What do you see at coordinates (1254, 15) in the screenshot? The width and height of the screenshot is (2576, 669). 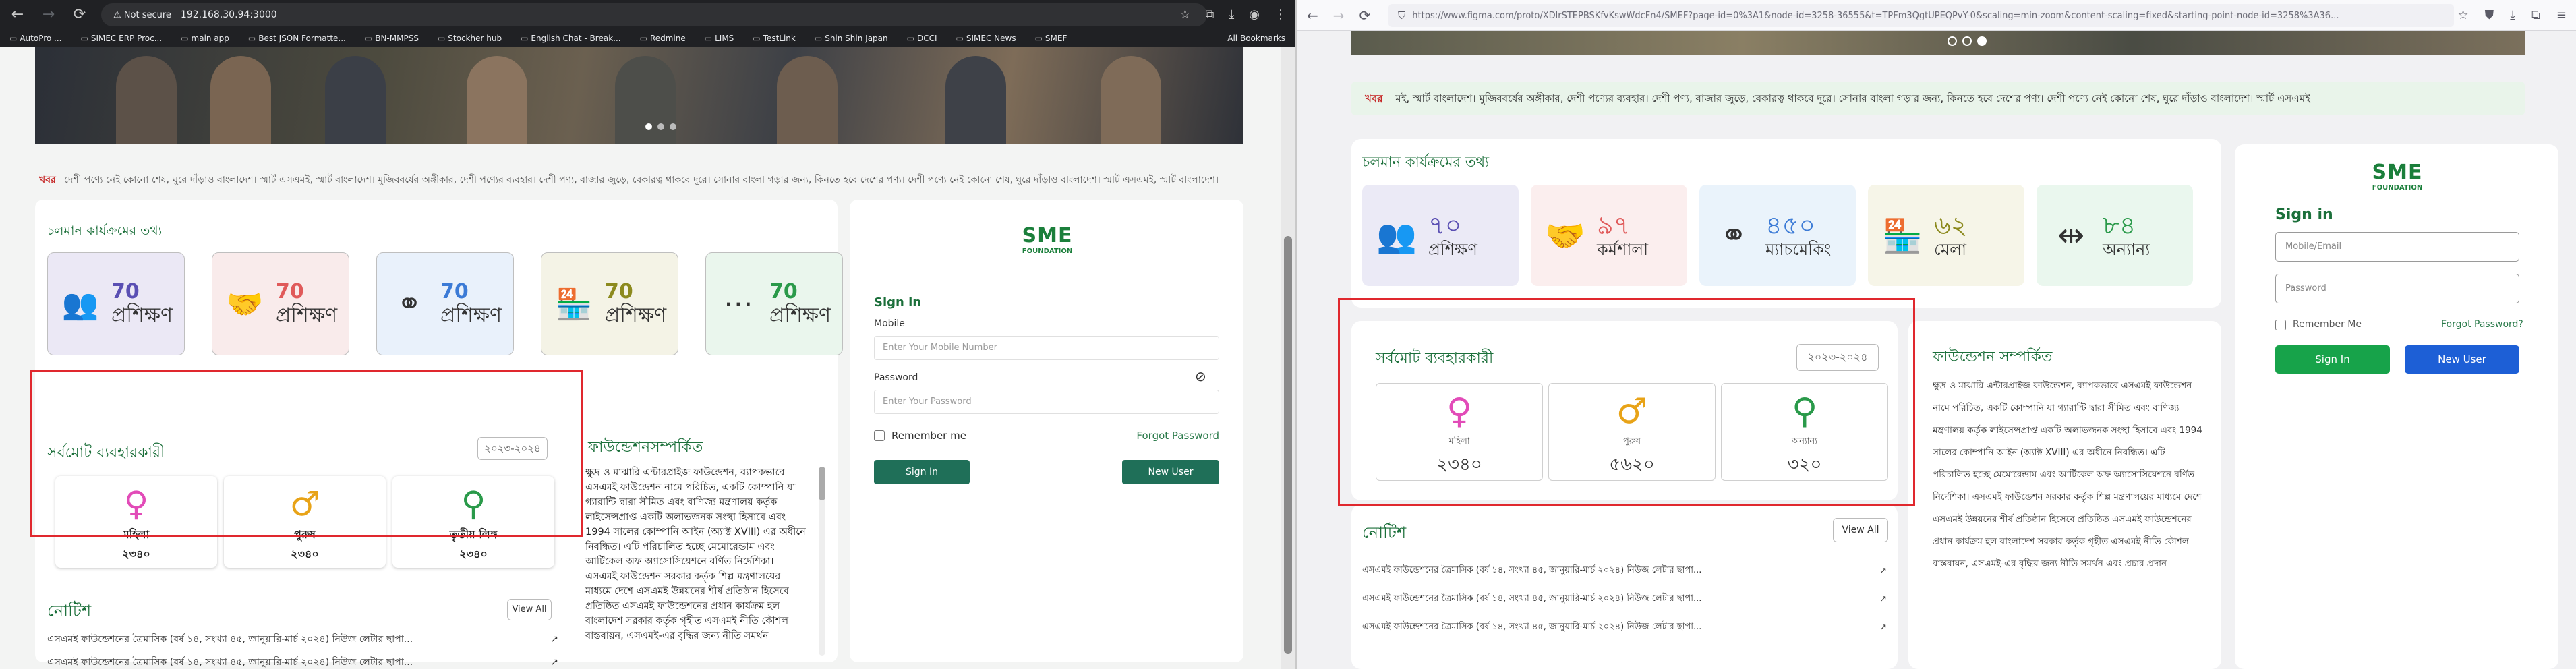 I see `profile-icon: ◉` at bounding box center [1254, 15].